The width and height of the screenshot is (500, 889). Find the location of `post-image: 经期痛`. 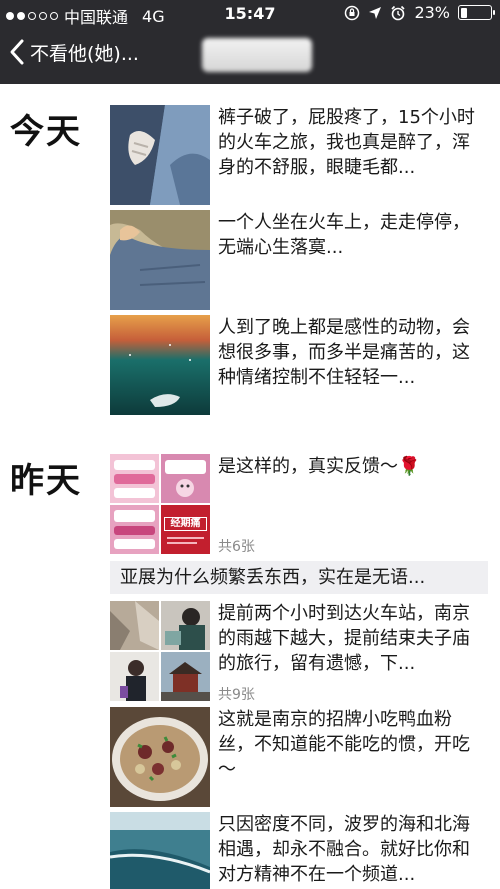

post-image: 经期痛 is located at coordinates (185, 529).